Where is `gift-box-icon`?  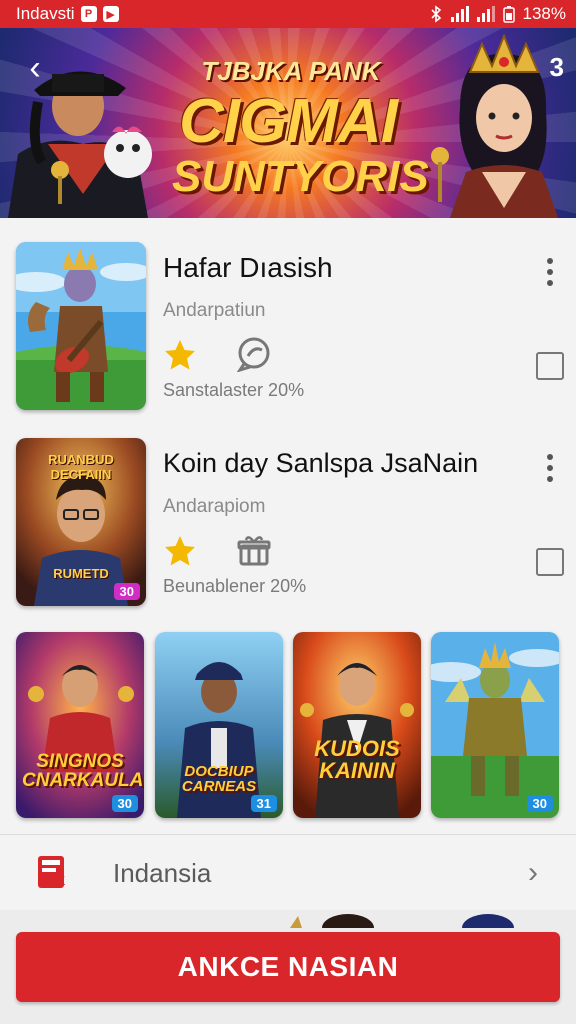
gift-box-icon is located at coordinates (254, 550).